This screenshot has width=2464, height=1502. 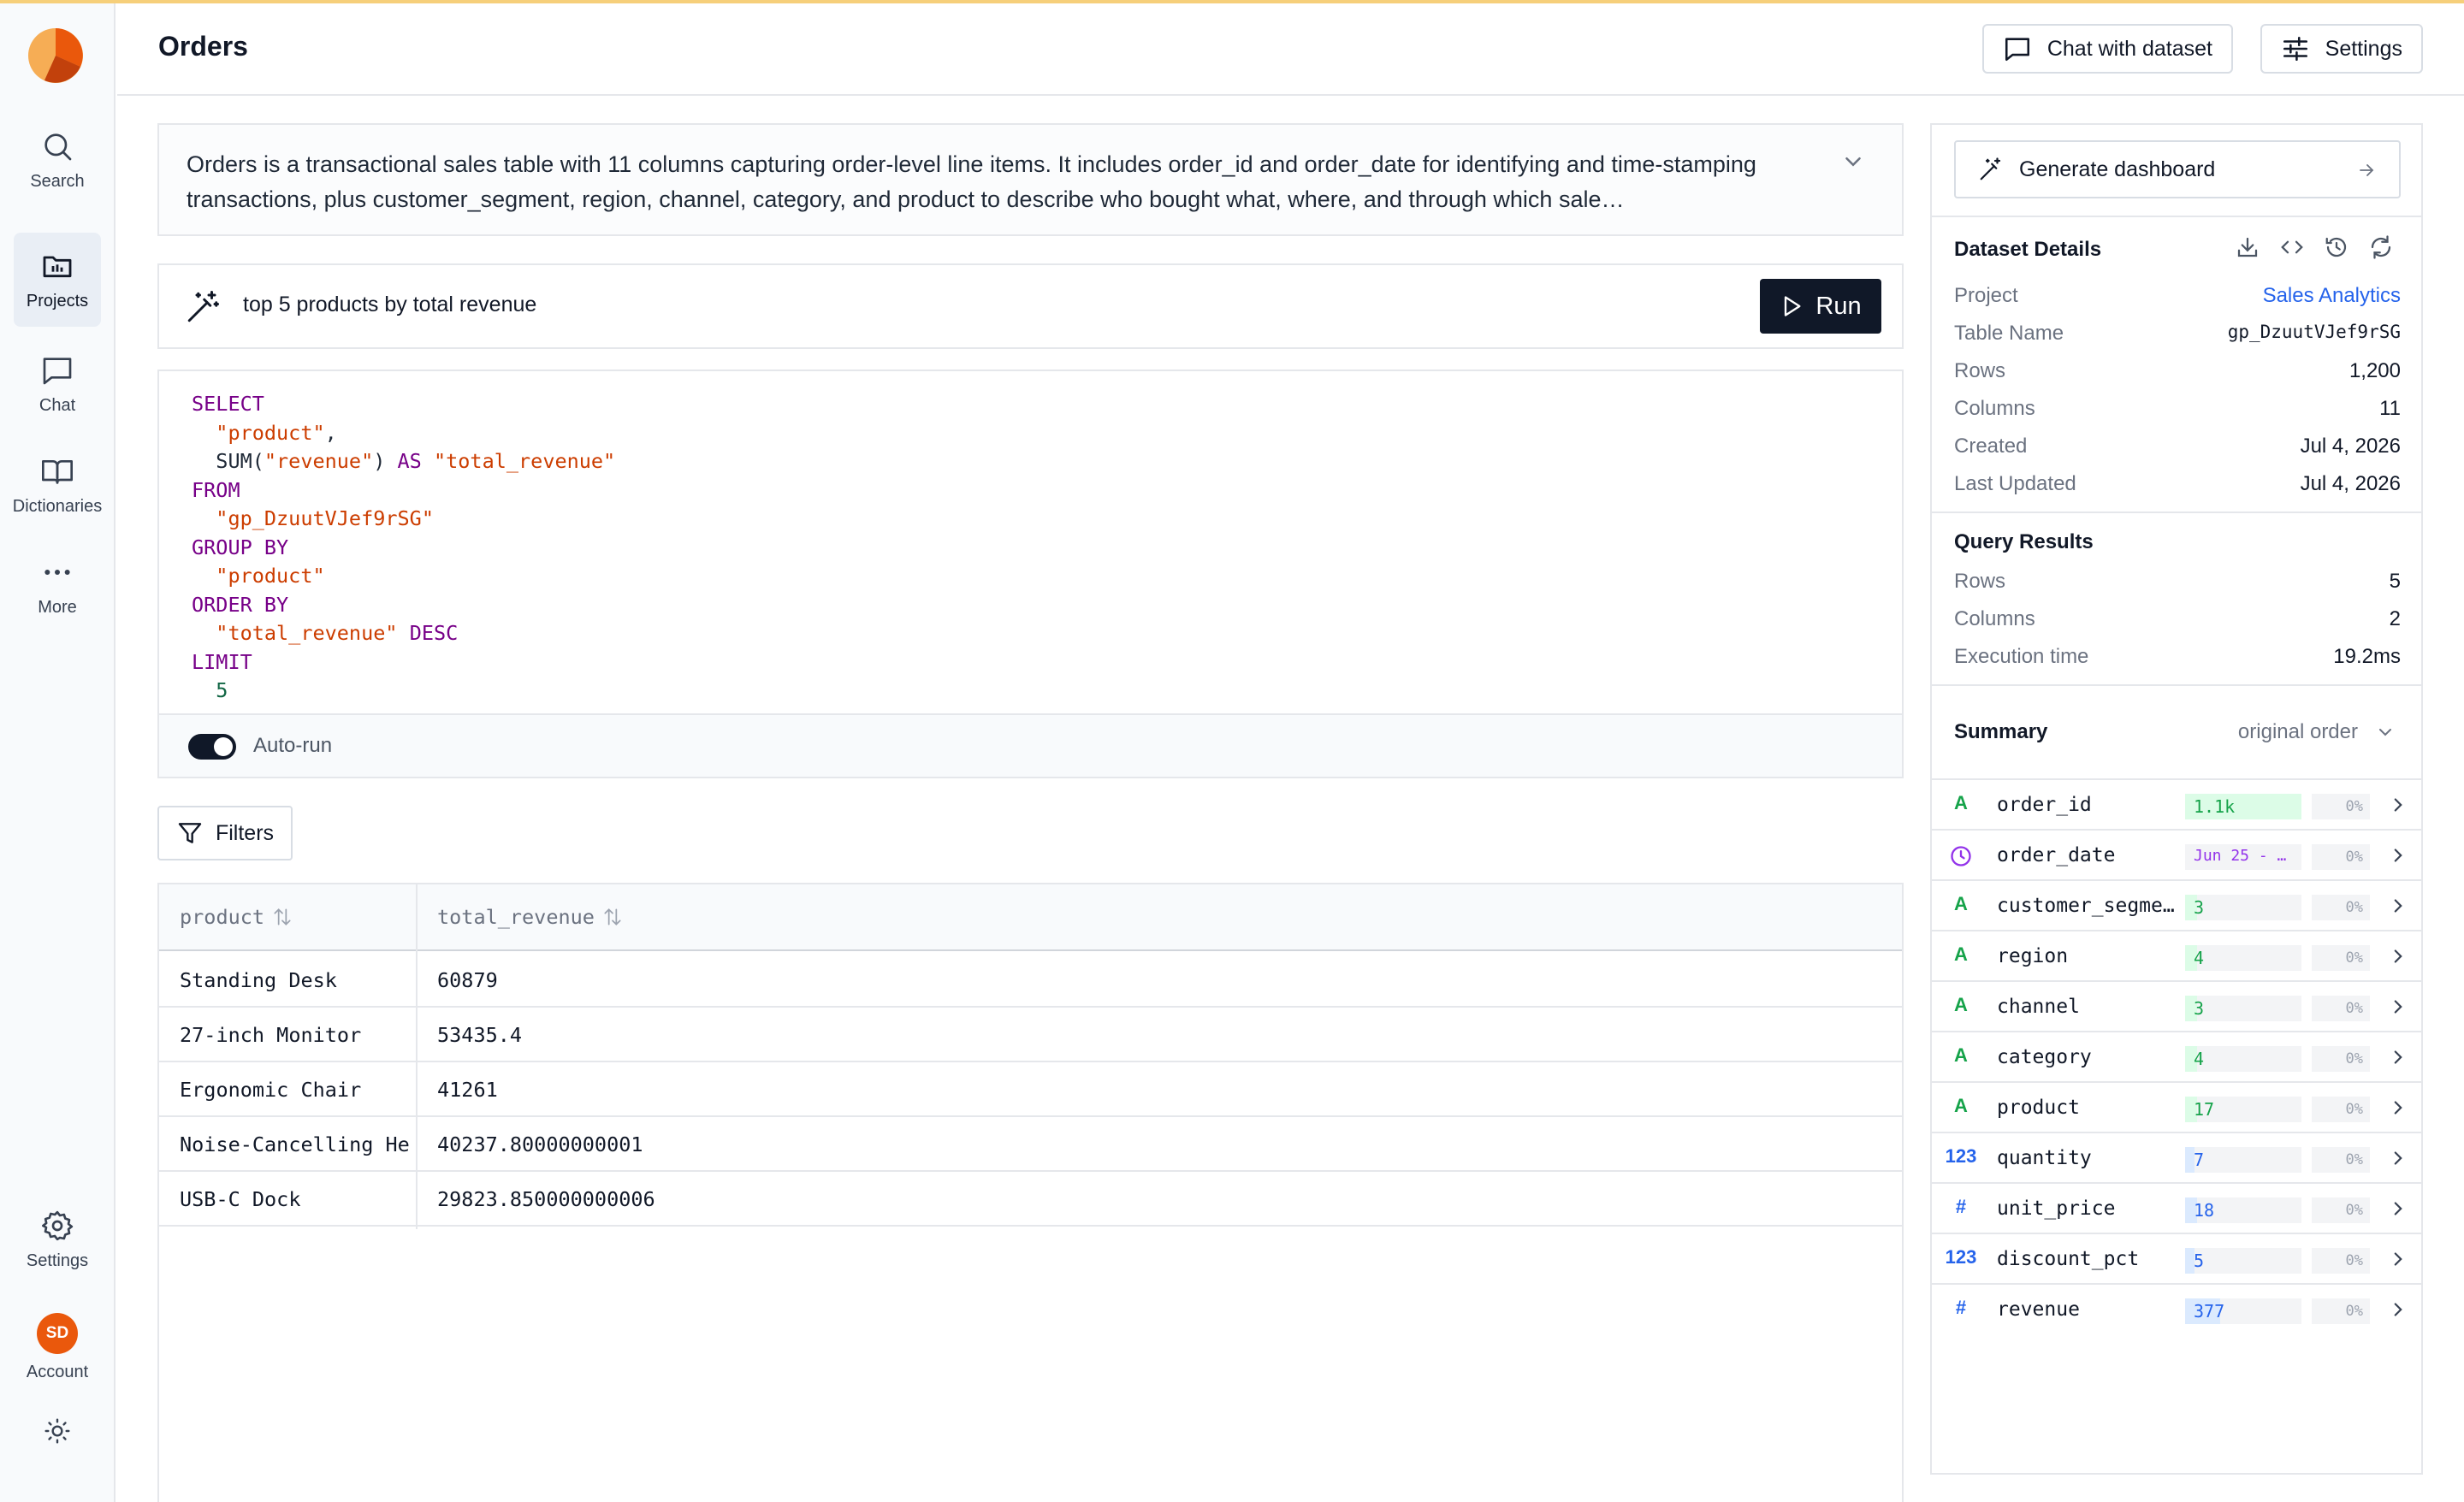 What do you see at coordinates (2177, 169) in the screenshot?
I see `generate-dashboard-button: Generate dashboard` at bounding box center [2177, 169].